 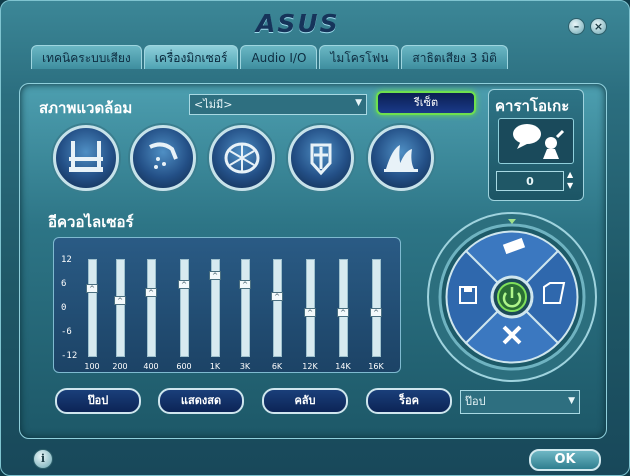 What do you see at coordinates (343, 366) in the screenshot?
I see `eq-band-label: 14K` at bounding box center [343, 366].